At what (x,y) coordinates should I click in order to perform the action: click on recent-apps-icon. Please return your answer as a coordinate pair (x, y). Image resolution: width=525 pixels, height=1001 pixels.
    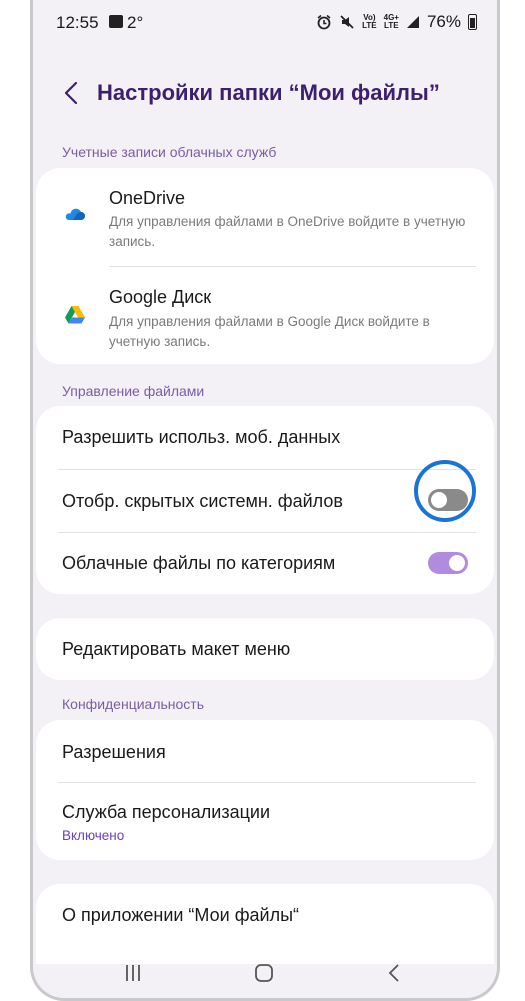
    Looking at the image, I should click on (133, 973).